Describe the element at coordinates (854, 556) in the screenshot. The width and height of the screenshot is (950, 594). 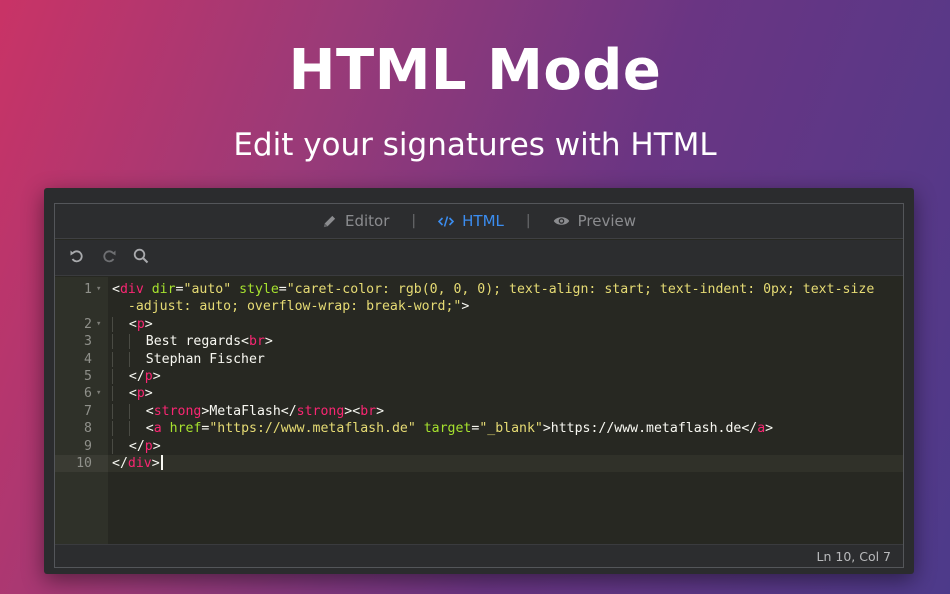
I see `cursor-position: Ln 10, Col 7` at that location.